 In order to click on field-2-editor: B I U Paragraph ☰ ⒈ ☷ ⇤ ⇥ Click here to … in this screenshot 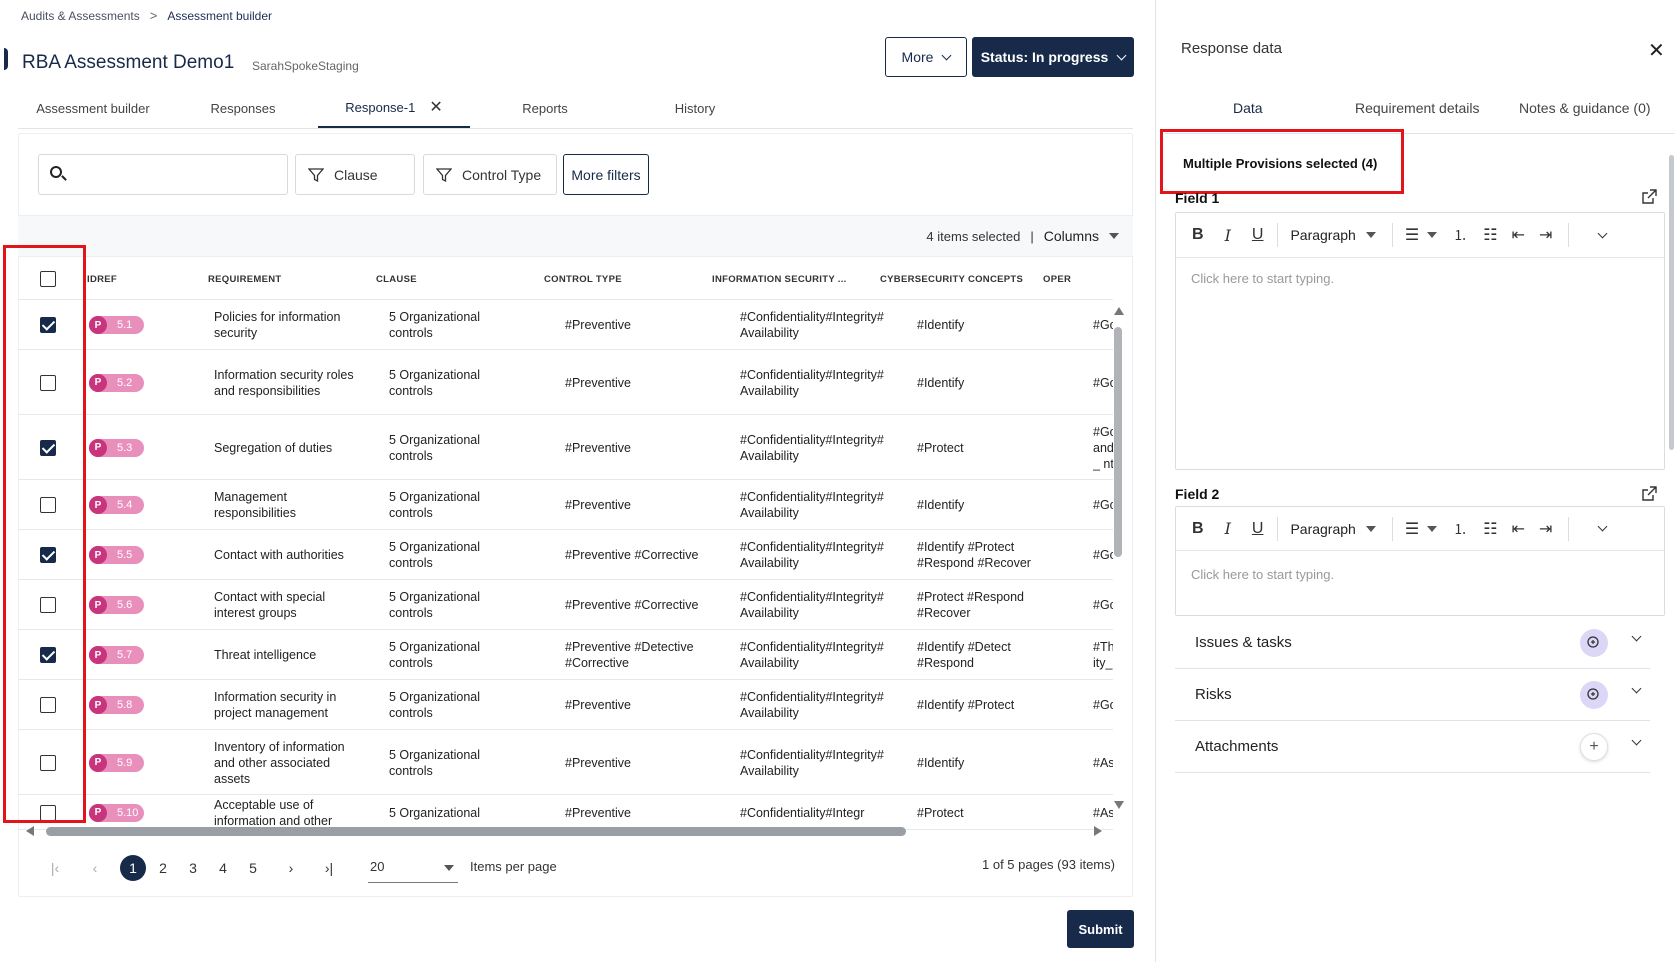, I will do `click(1420, 561)`.